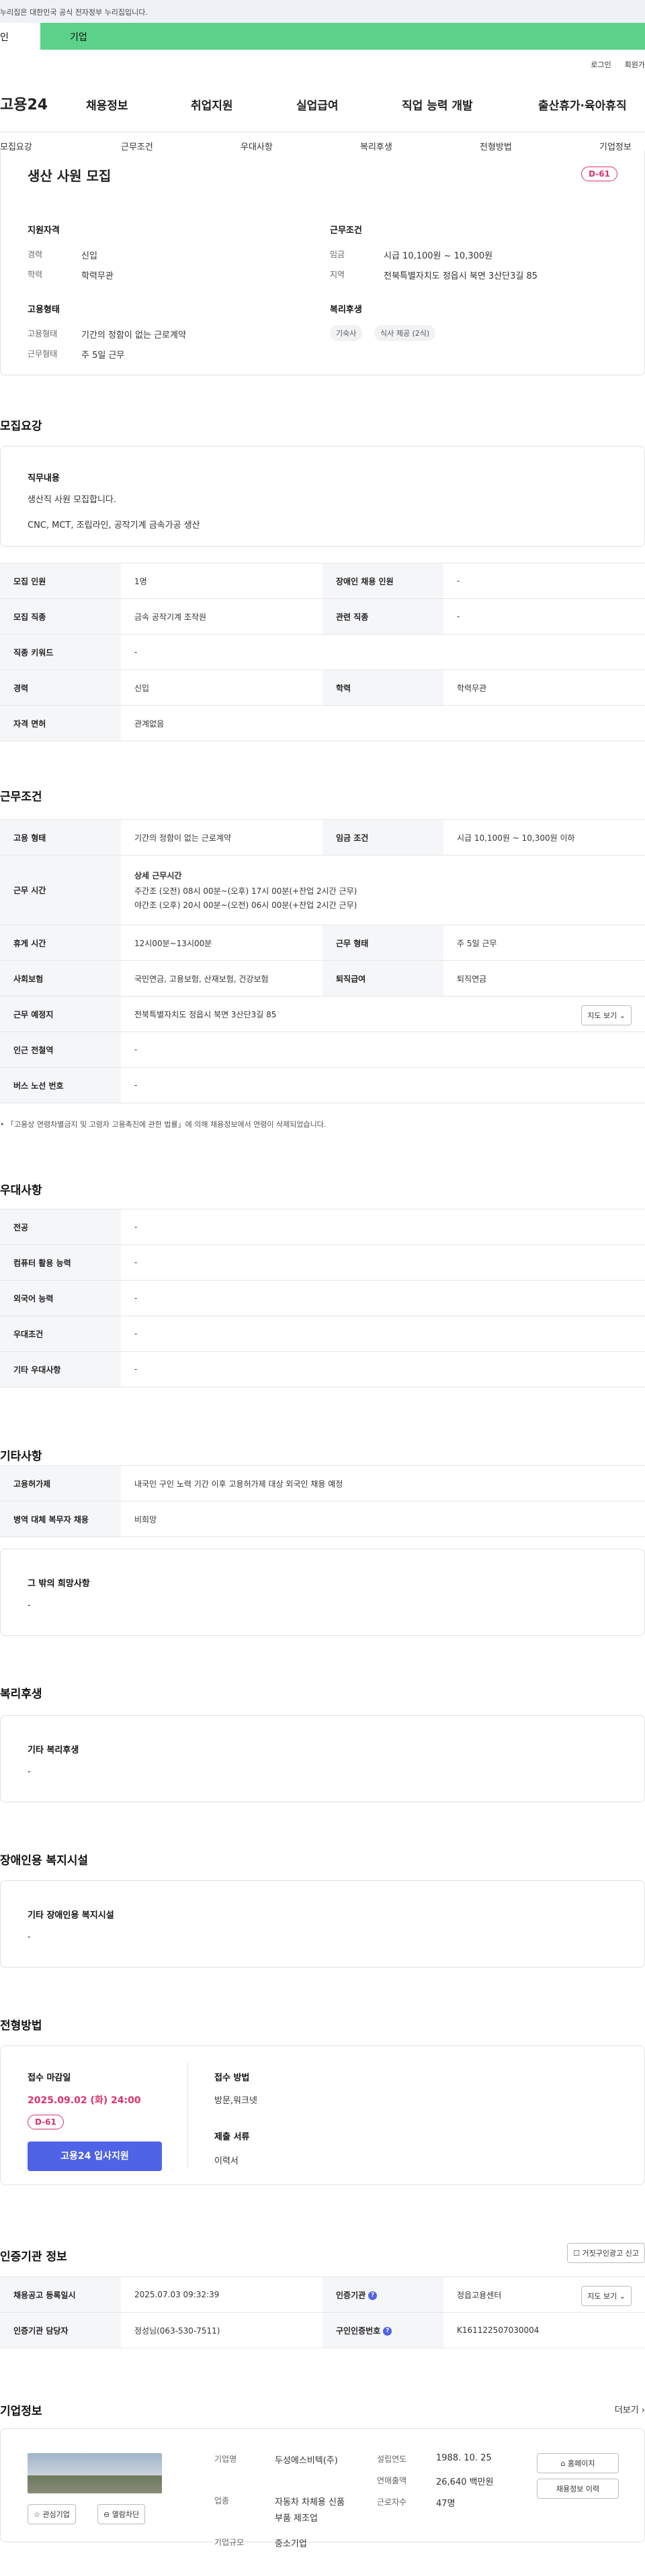 The image size is (645, 2576). What do you see at coordinates (60, 1369) in the screenshot?
I see `cell-label: 기타 우대사항` at bounding box center [60, 1369].